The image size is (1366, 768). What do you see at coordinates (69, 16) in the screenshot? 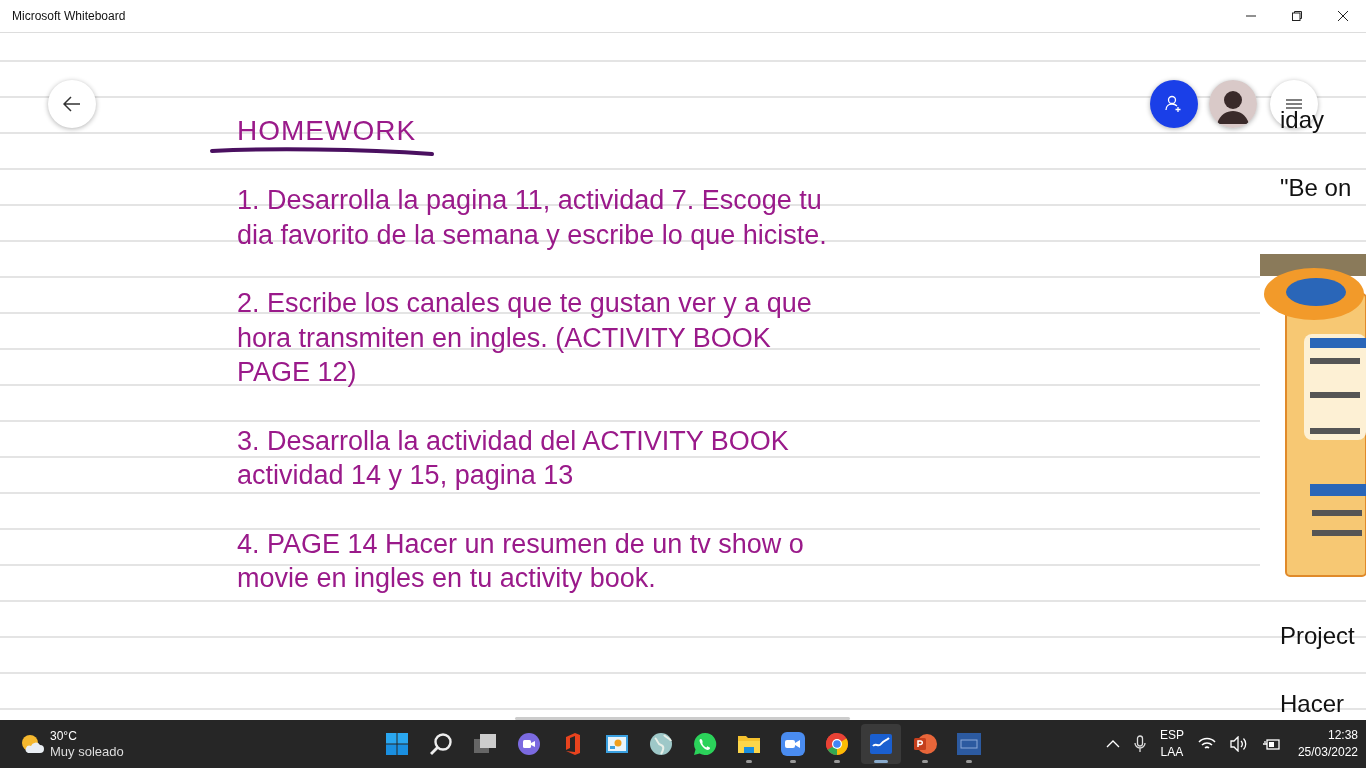
I see `window-title: Microsoft Whiteboard` at bounding box center [69, 16].